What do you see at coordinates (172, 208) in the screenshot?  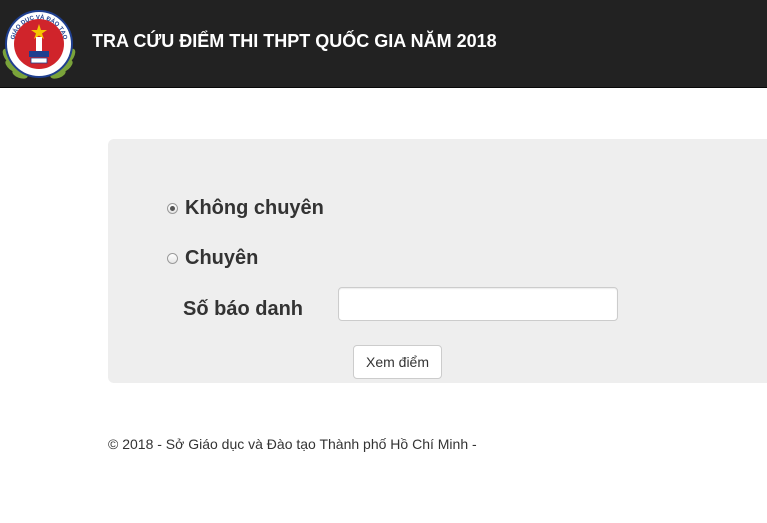 I see `radio-khong-chuyen` at bounding box center [172, 208].